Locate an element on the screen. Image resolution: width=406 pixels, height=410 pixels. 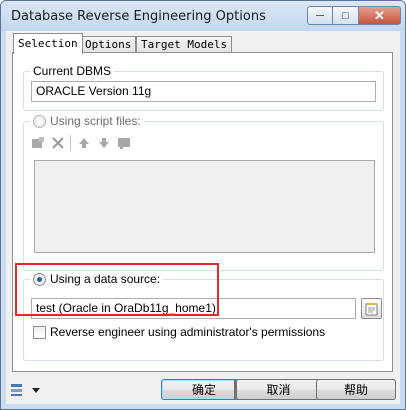
tab-target-models-label: Target Models is located at coordinates (184, 44).